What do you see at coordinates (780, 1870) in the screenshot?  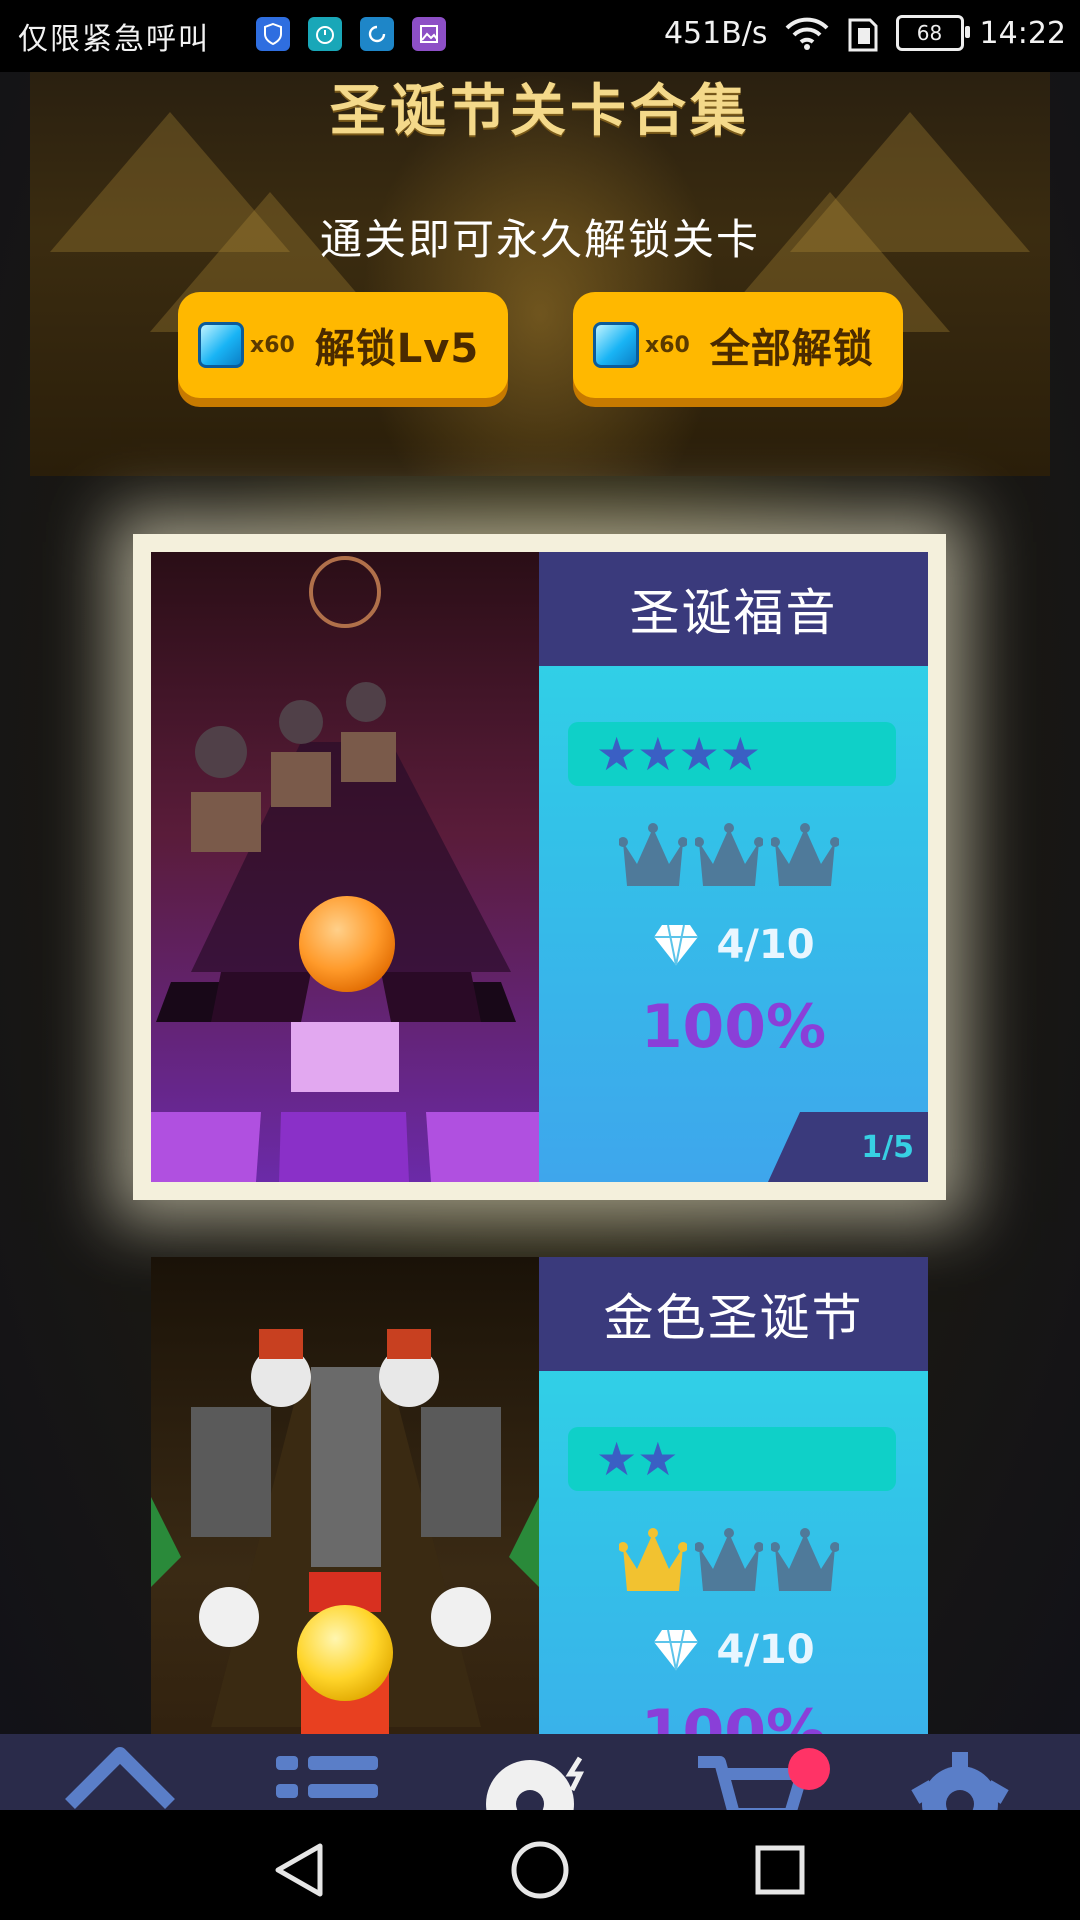 I see `recents-icon` at bounding box center [780, 1870].